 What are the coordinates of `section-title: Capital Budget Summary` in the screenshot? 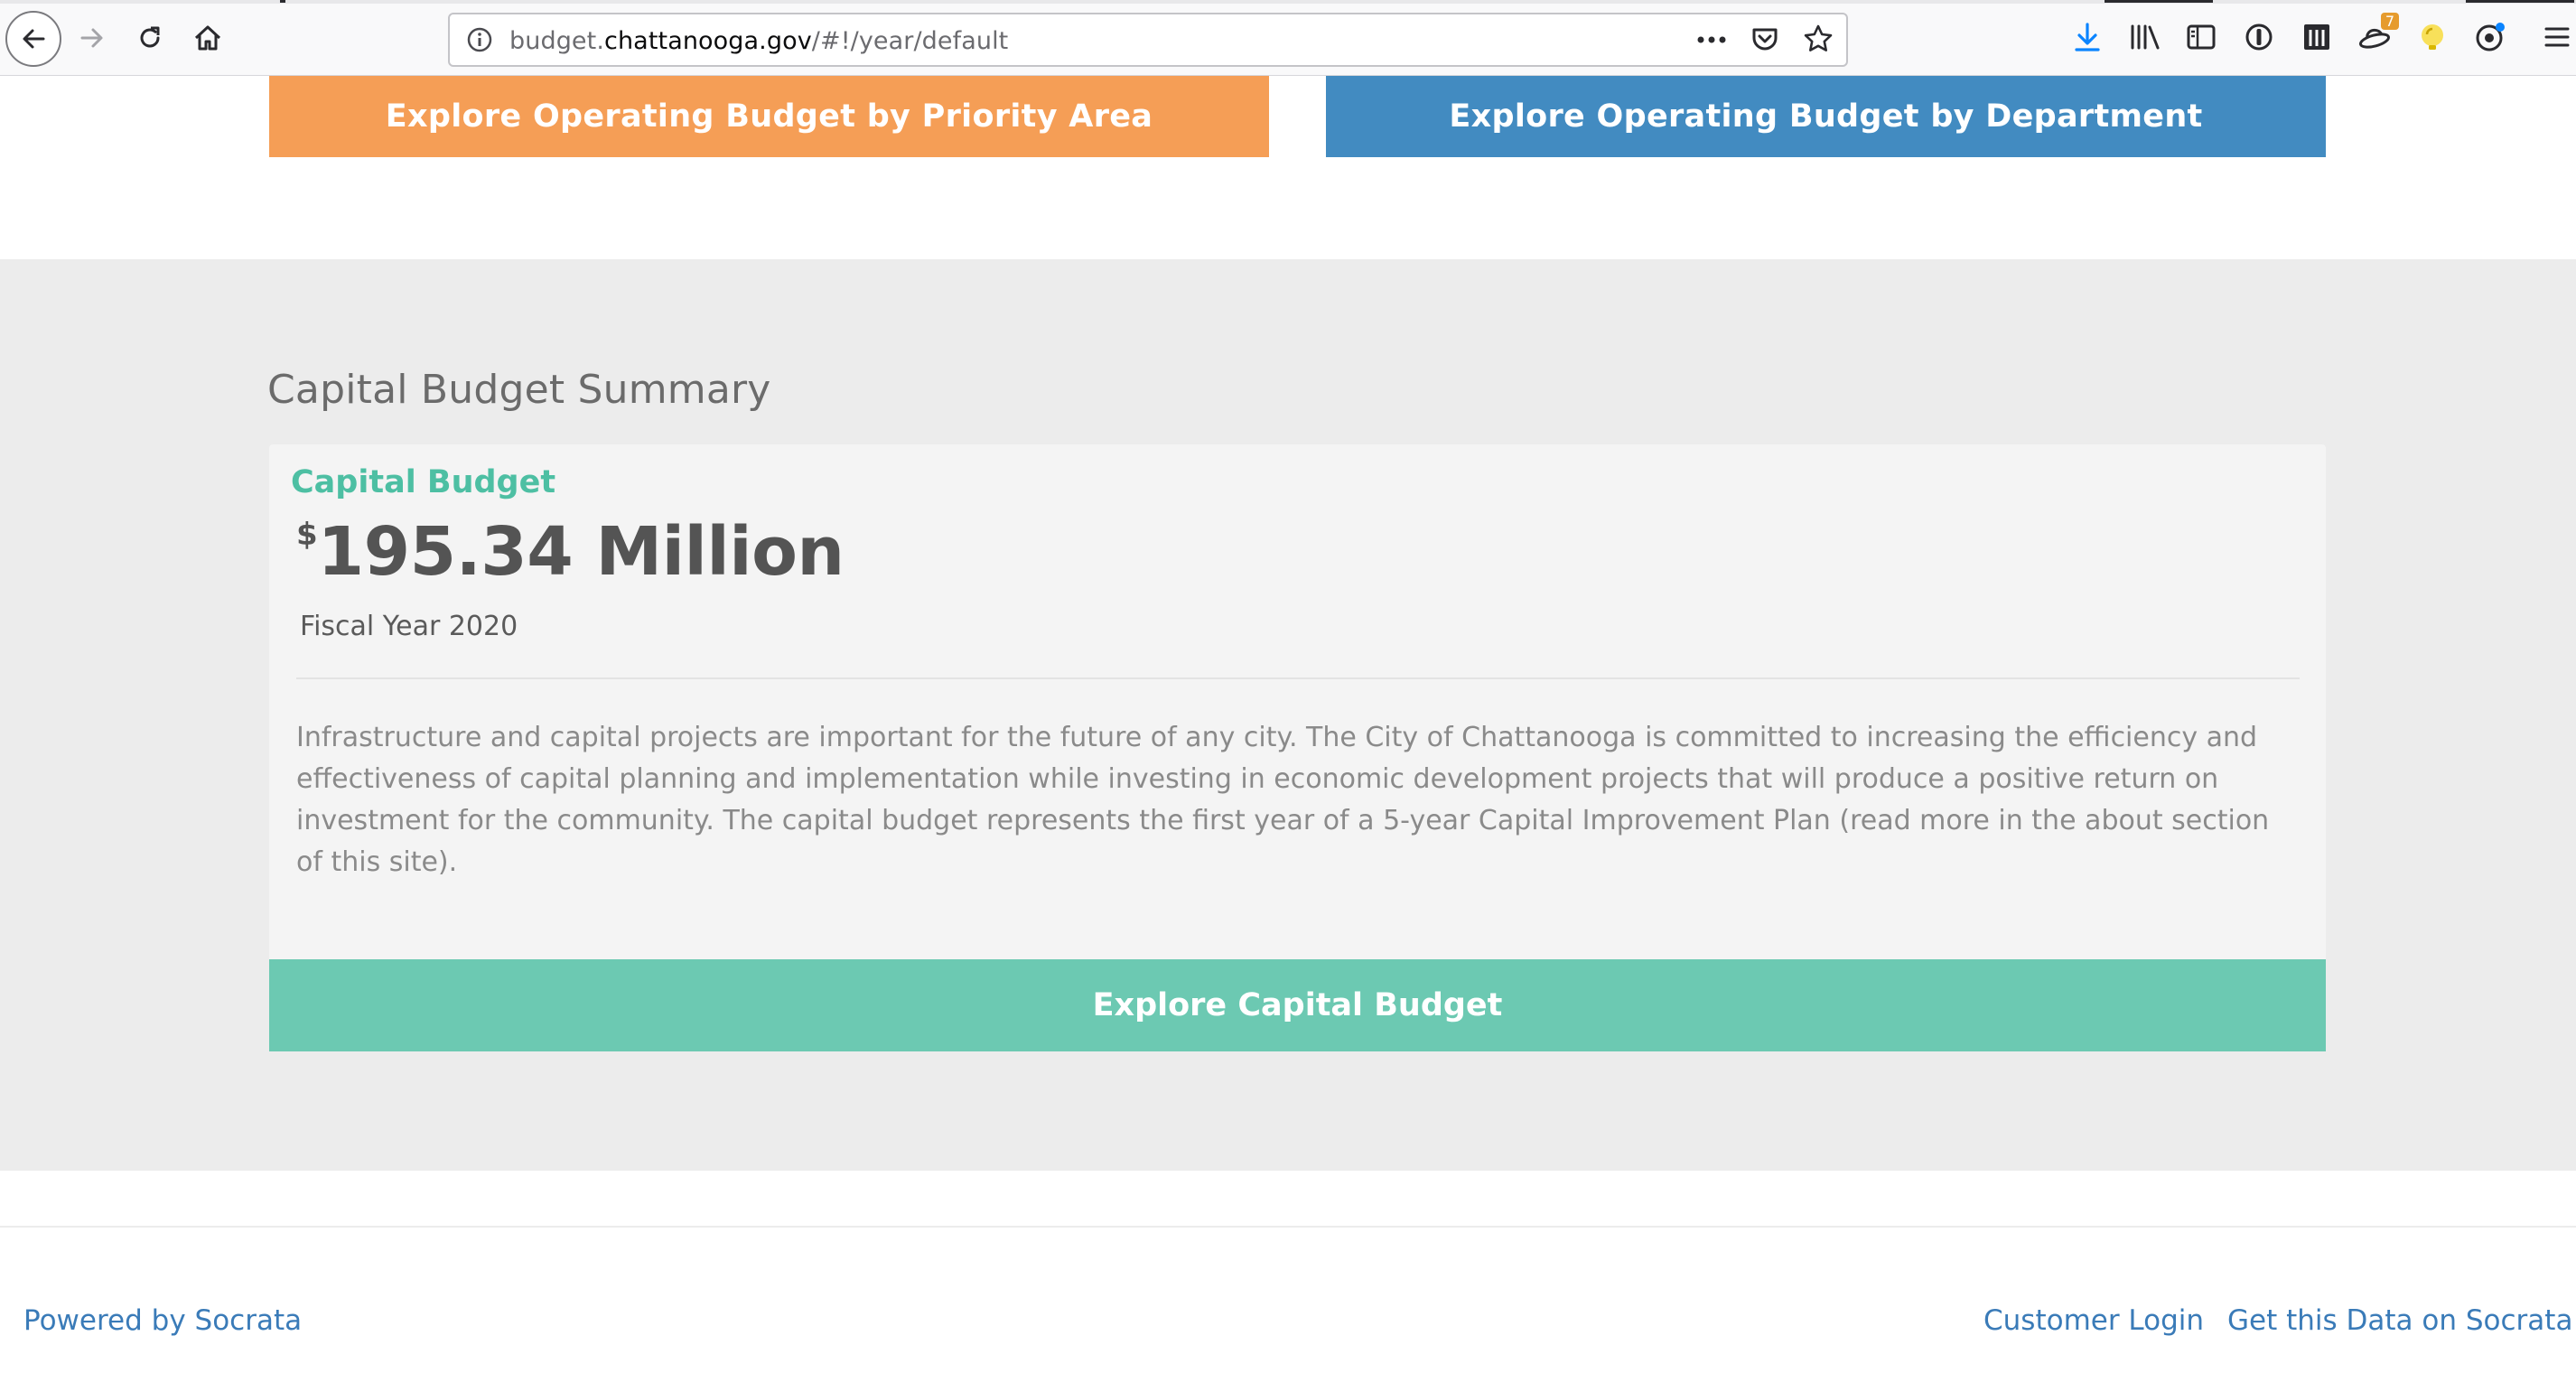 It's located at (519, 390).